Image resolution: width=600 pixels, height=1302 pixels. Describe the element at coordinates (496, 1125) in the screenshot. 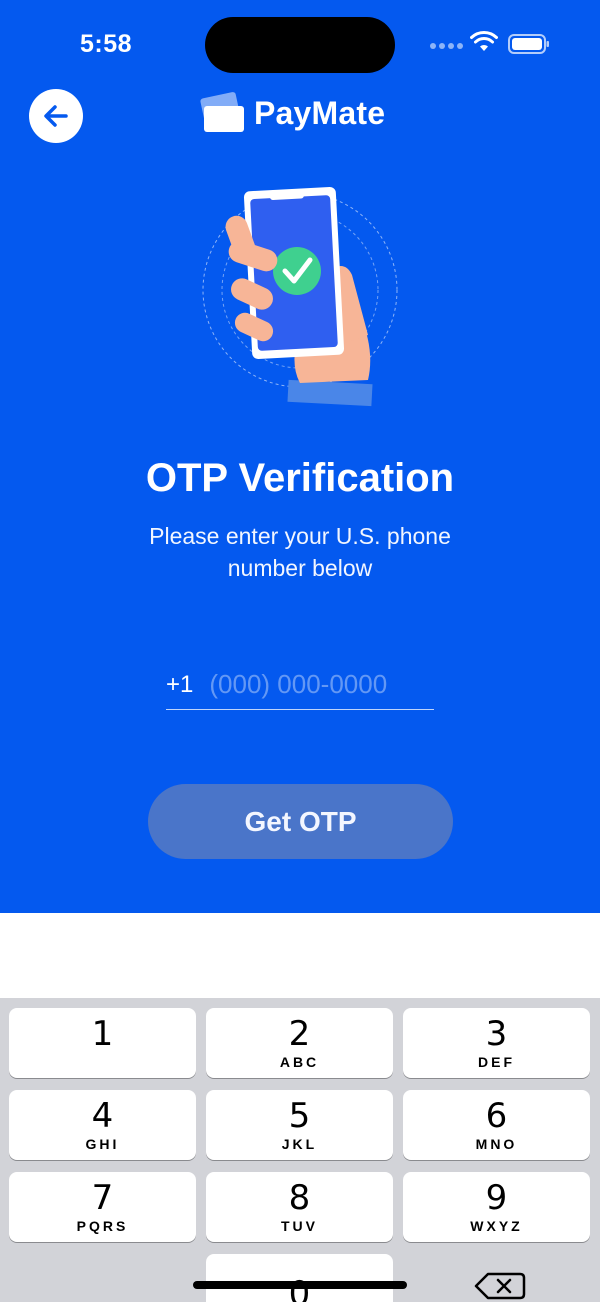

I see `key-6: 6 MNO` at that location.